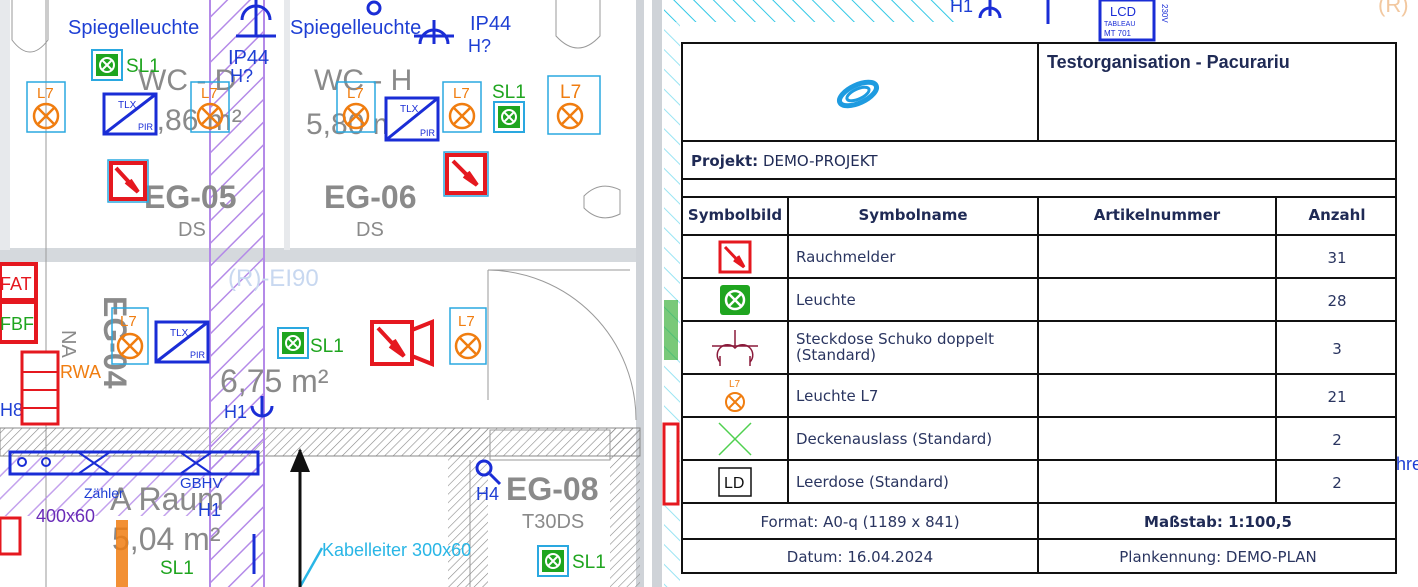  Describe the element at coordinates (1168, 62) in the screenshot. I see `organisation-name: Testorganisation - Pacurariu` at that location.